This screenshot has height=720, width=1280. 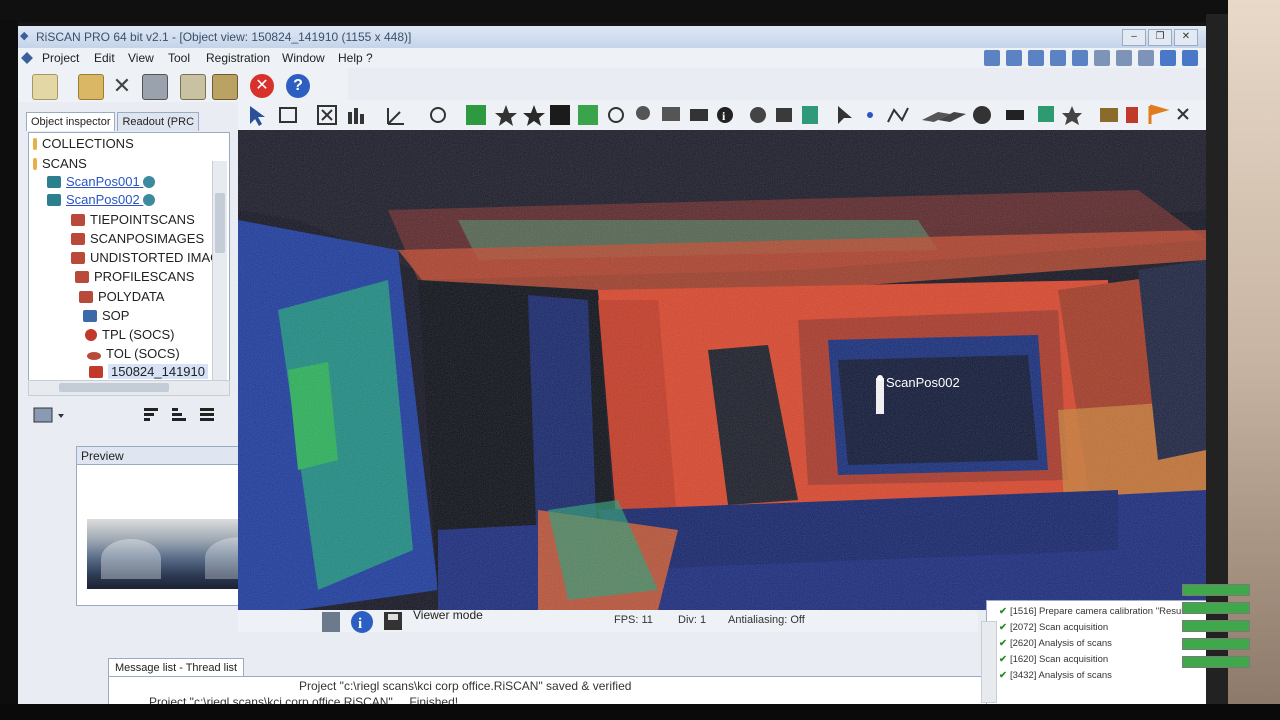 I want to click on tree-item-tol: TOL (SOCS), so click(x=133, y=354).